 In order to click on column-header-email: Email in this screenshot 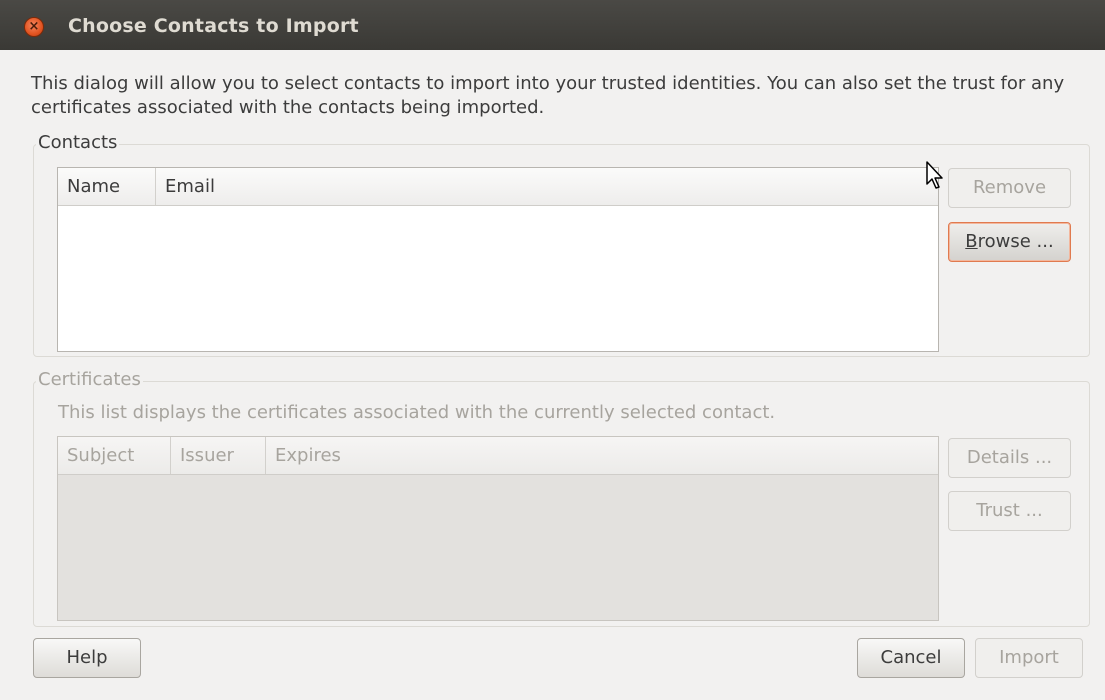, I will do `click(547, 186)`.